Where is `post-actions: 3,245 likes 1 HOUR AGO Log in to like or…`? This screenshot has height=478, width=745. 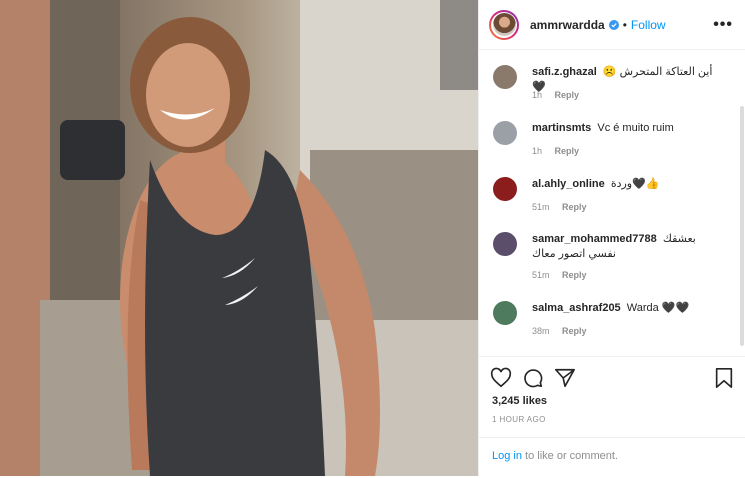 post-actions: 3,245 likes 1 HOUR AGO Log in to like or… is located at coordinates (612, 416).